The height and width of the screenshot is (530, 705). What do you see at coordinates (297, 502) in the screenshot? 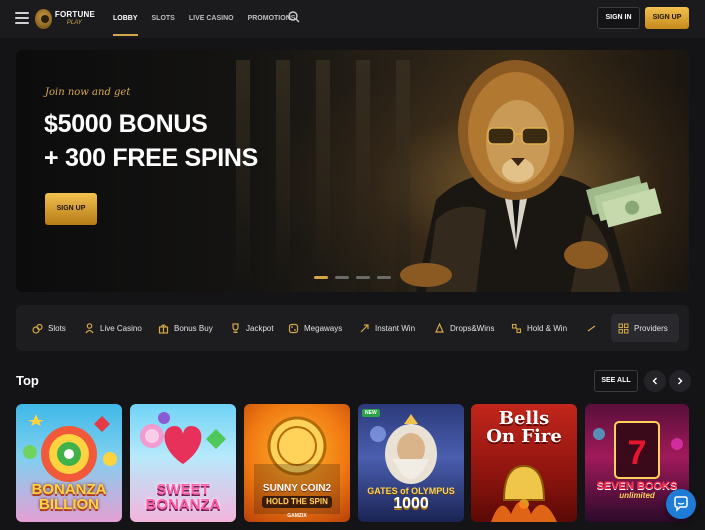
I see `game-title-line2: HOLD THE SPIN` at bounding box center [297, 502].